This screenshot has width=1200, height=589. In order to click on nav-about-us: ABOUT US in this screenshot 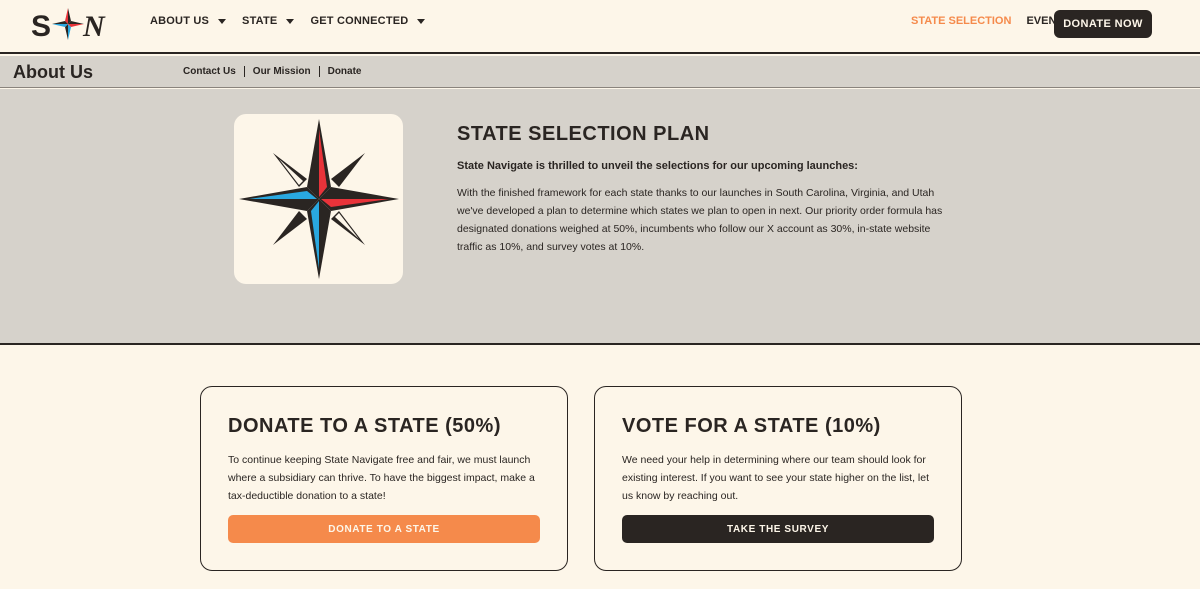, I will do `click(188, 21)`.